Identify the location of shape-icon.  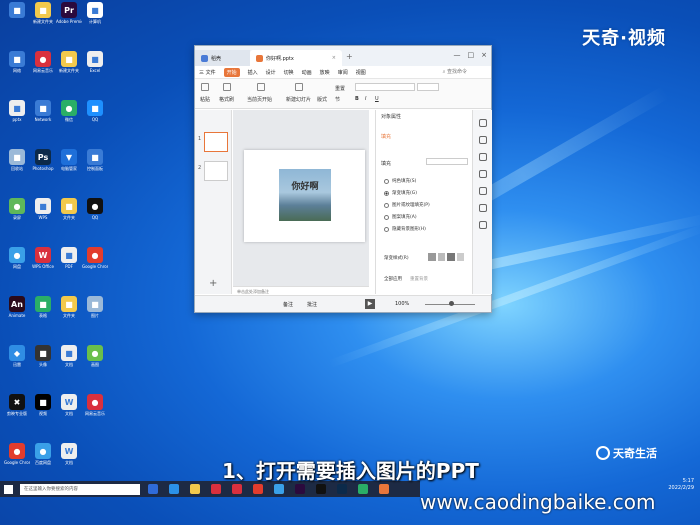
(482, 157).